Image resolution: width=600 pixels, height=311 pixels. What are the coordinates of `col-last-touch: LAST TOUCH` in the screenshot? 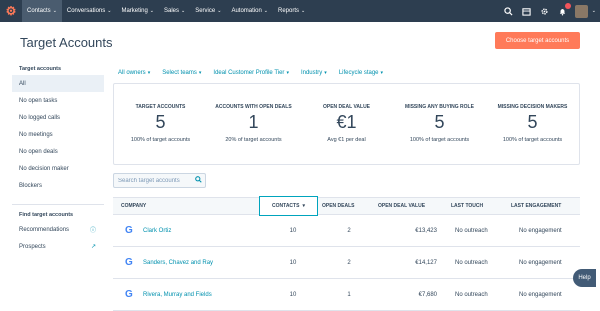 It's located at (463, 206).